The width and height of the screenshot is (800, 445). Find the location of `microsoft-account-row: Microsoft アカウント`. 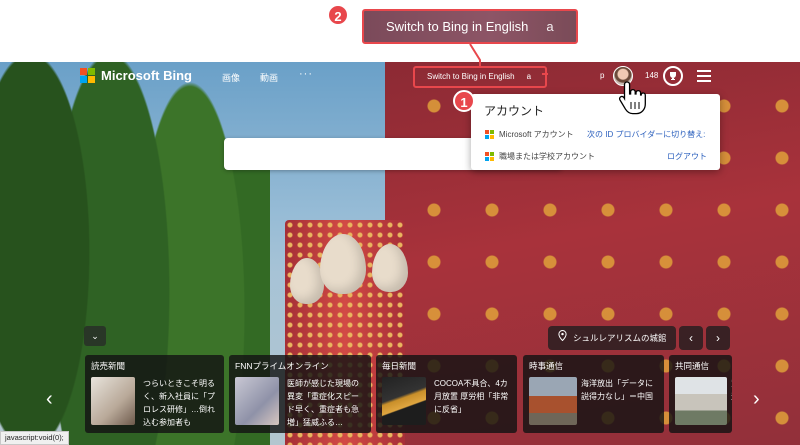

microsoft-account-row: Microsoft アカウント is located at coordinates (529, 134).